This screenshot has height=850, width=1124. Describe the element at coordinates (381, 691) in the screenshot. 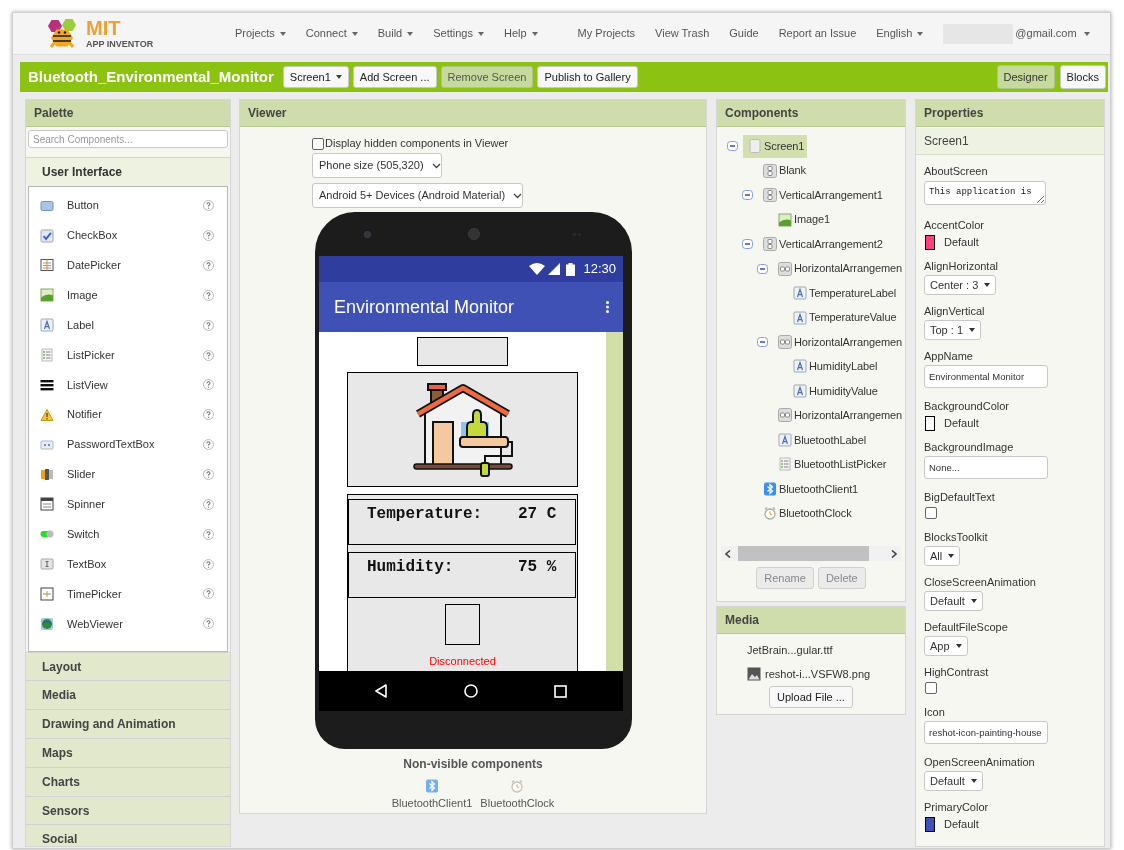

I see `back-icon` at that location.